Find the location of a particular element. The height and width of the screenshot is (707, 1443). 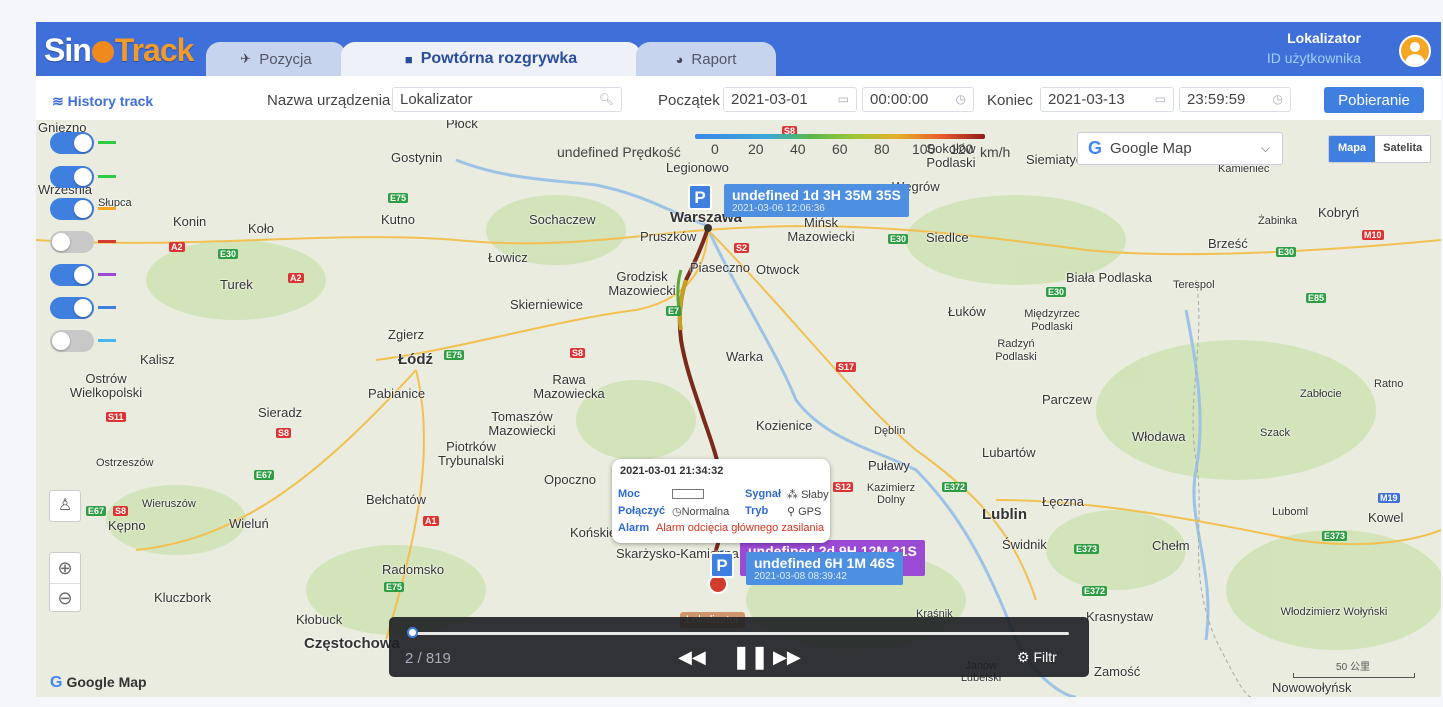

end-time-input: 23:59:59 ◷ is located at coordinates (1235, 99).